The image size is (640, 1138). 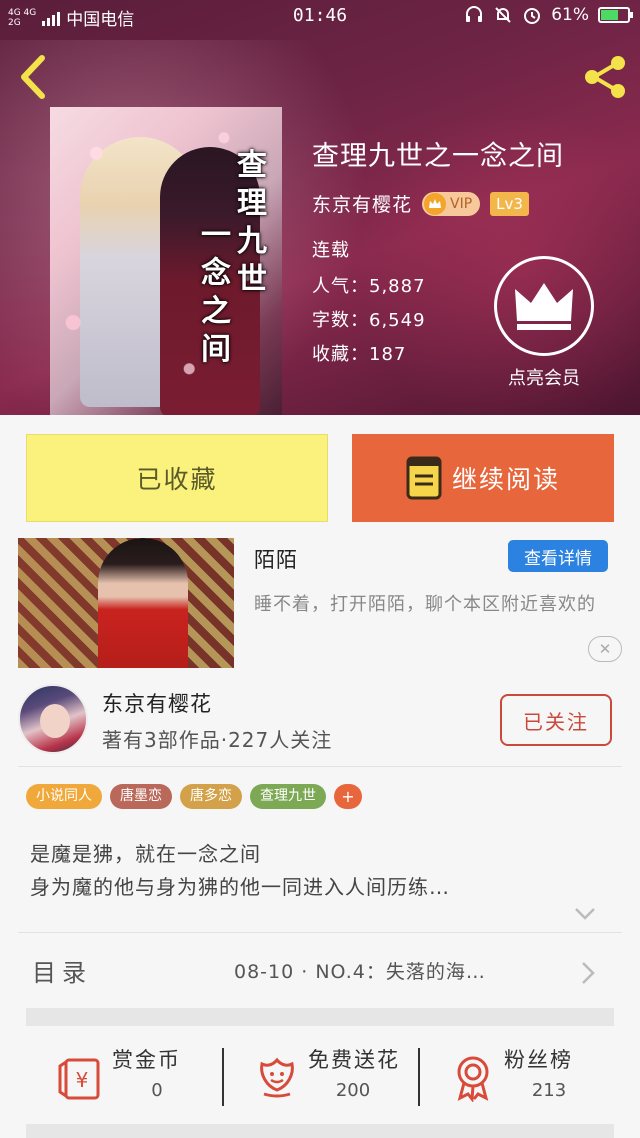 What do you see at coordinates (473, 1079) in the screenshot?
I see `medal-icon` at bounding box center [473, 1079].